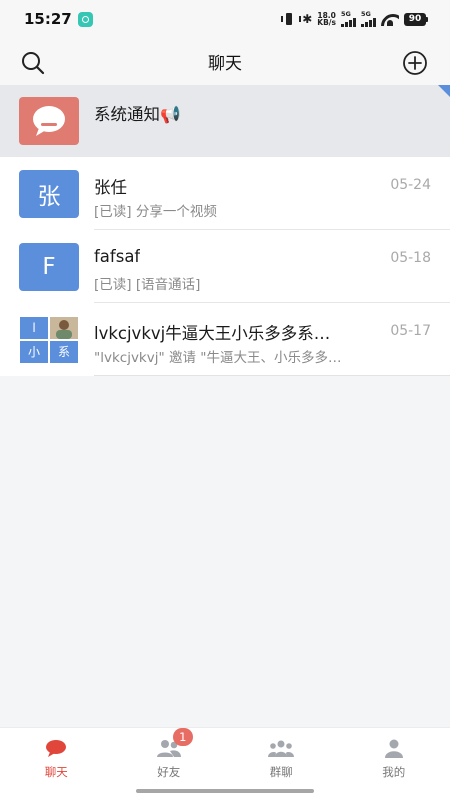  I want to click on wifi-icon, so click(390, 19).